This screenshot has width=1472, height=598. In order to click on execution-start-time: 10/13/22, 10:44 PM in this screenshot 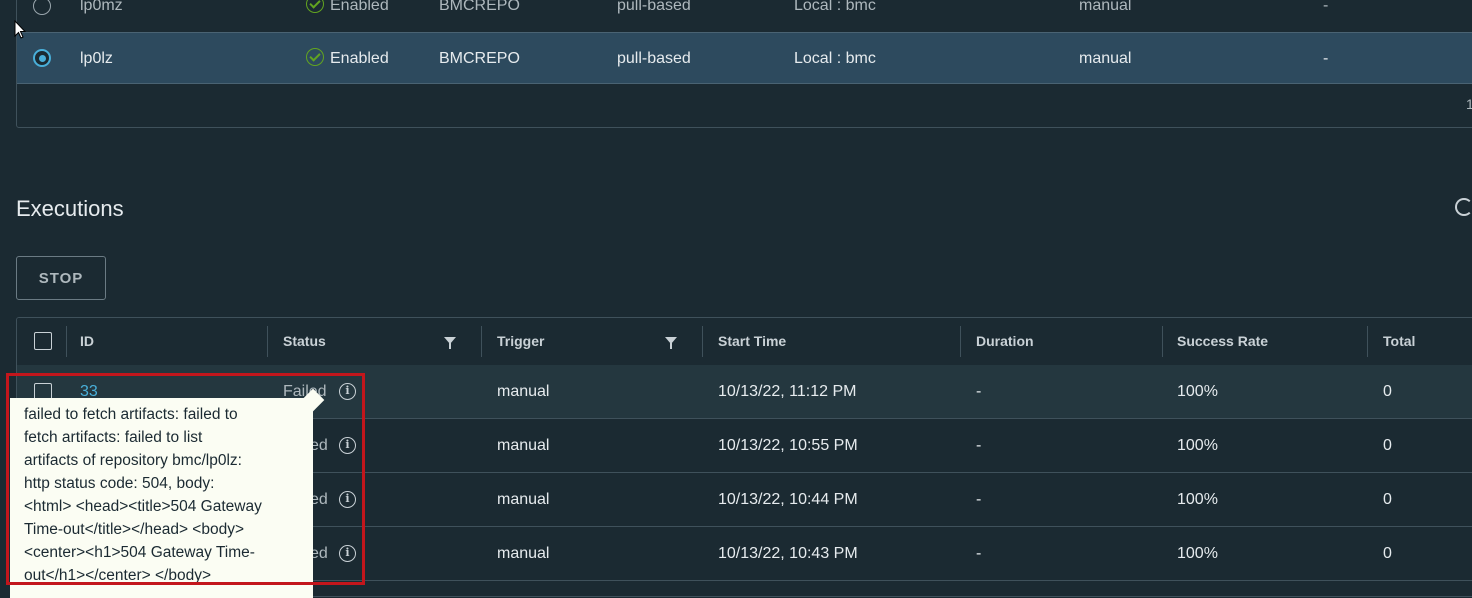, I will do `click(788, 499)`.